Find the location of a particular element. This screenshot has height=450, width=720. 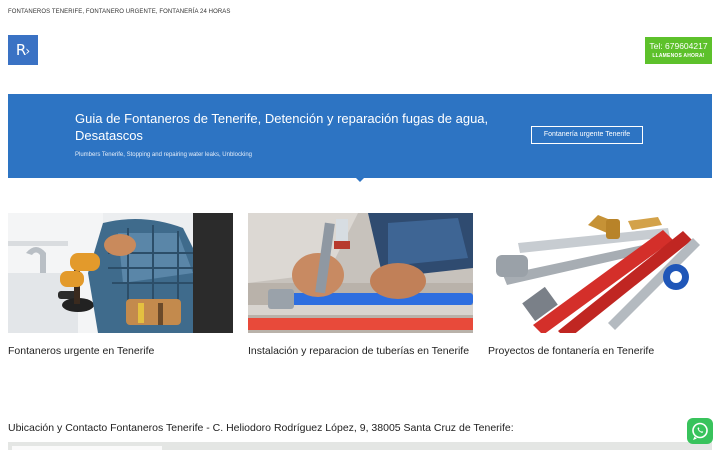

card-urgent-plumbers: Fontaneros urgente en Tenerife is located at coordinates (120, 286).